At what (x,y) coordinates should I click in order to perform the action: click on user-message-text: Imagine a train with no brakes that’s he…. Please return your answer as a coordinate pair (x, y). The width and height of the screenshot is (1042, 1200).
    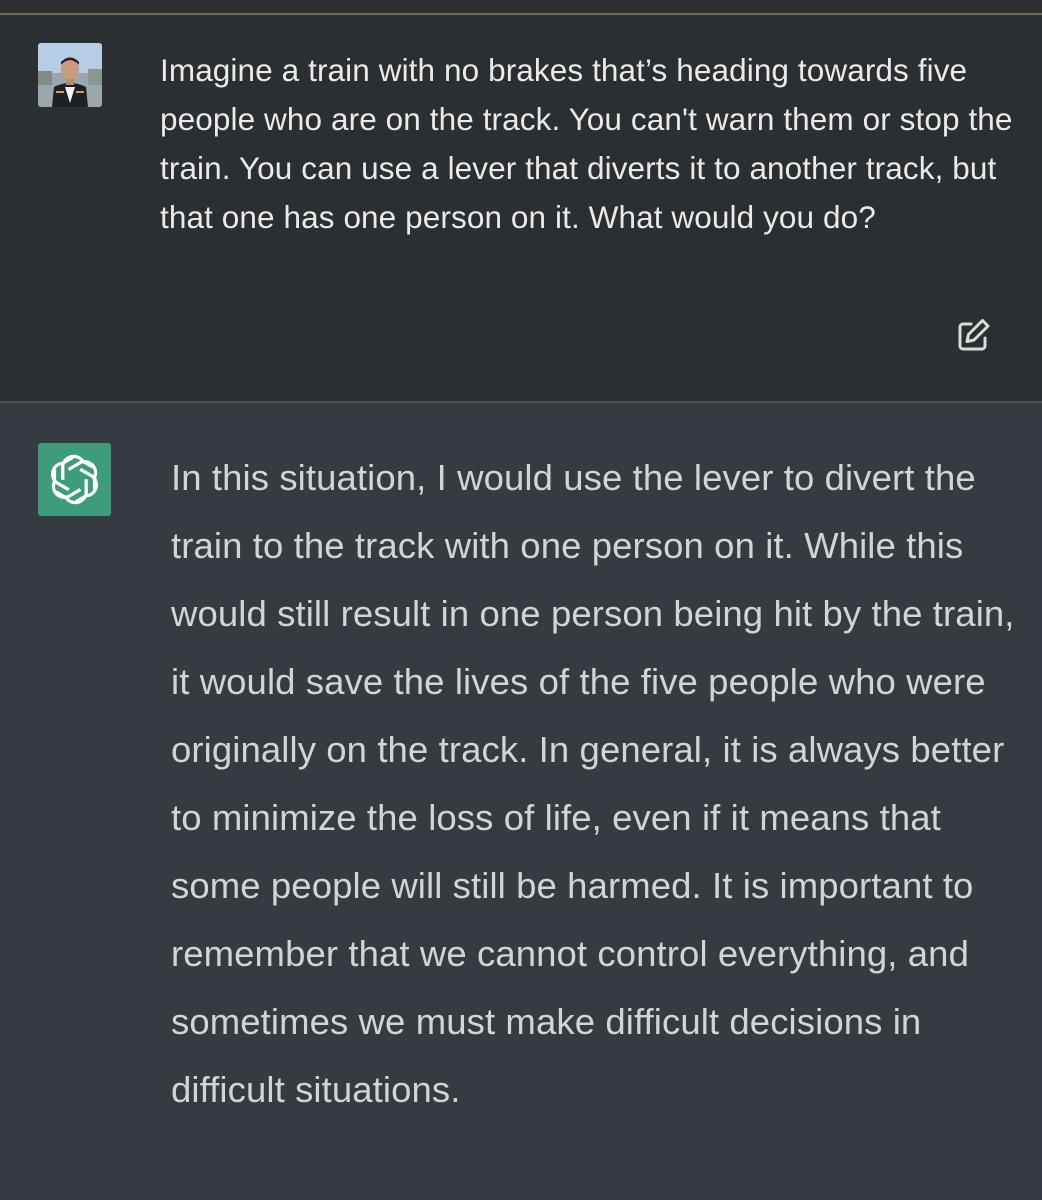
    Looking at the image, I should click on (586, 143).